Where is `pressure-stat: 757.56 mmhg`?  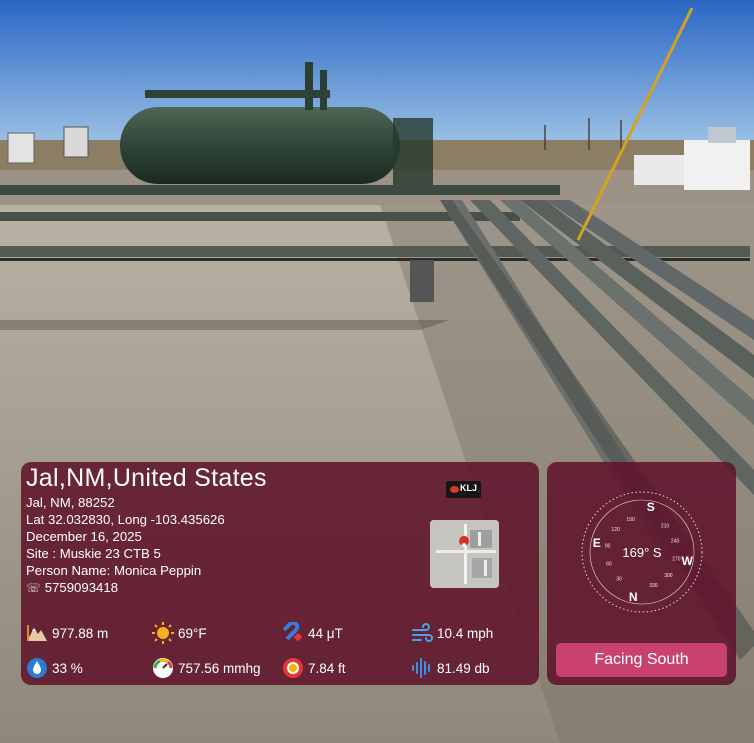
pressure-stat: 757.56 mmhg is located at coordinates (206, 668).